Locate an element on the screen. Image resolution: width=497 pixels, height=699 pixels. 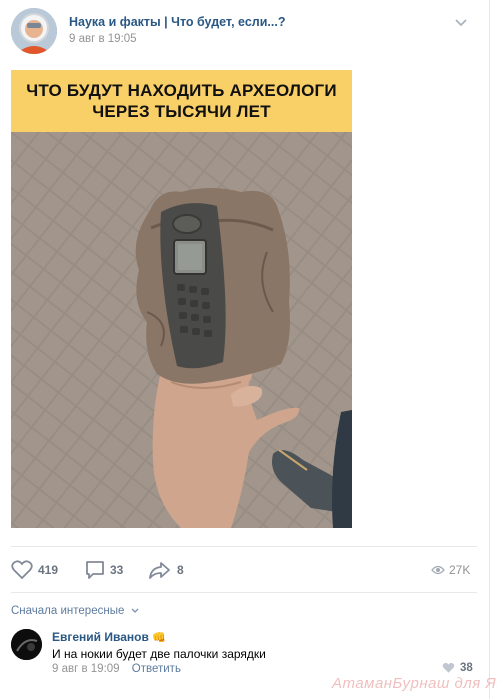
comment-author: Евгений Иванов 👊 is located at coordinates (109, 637).